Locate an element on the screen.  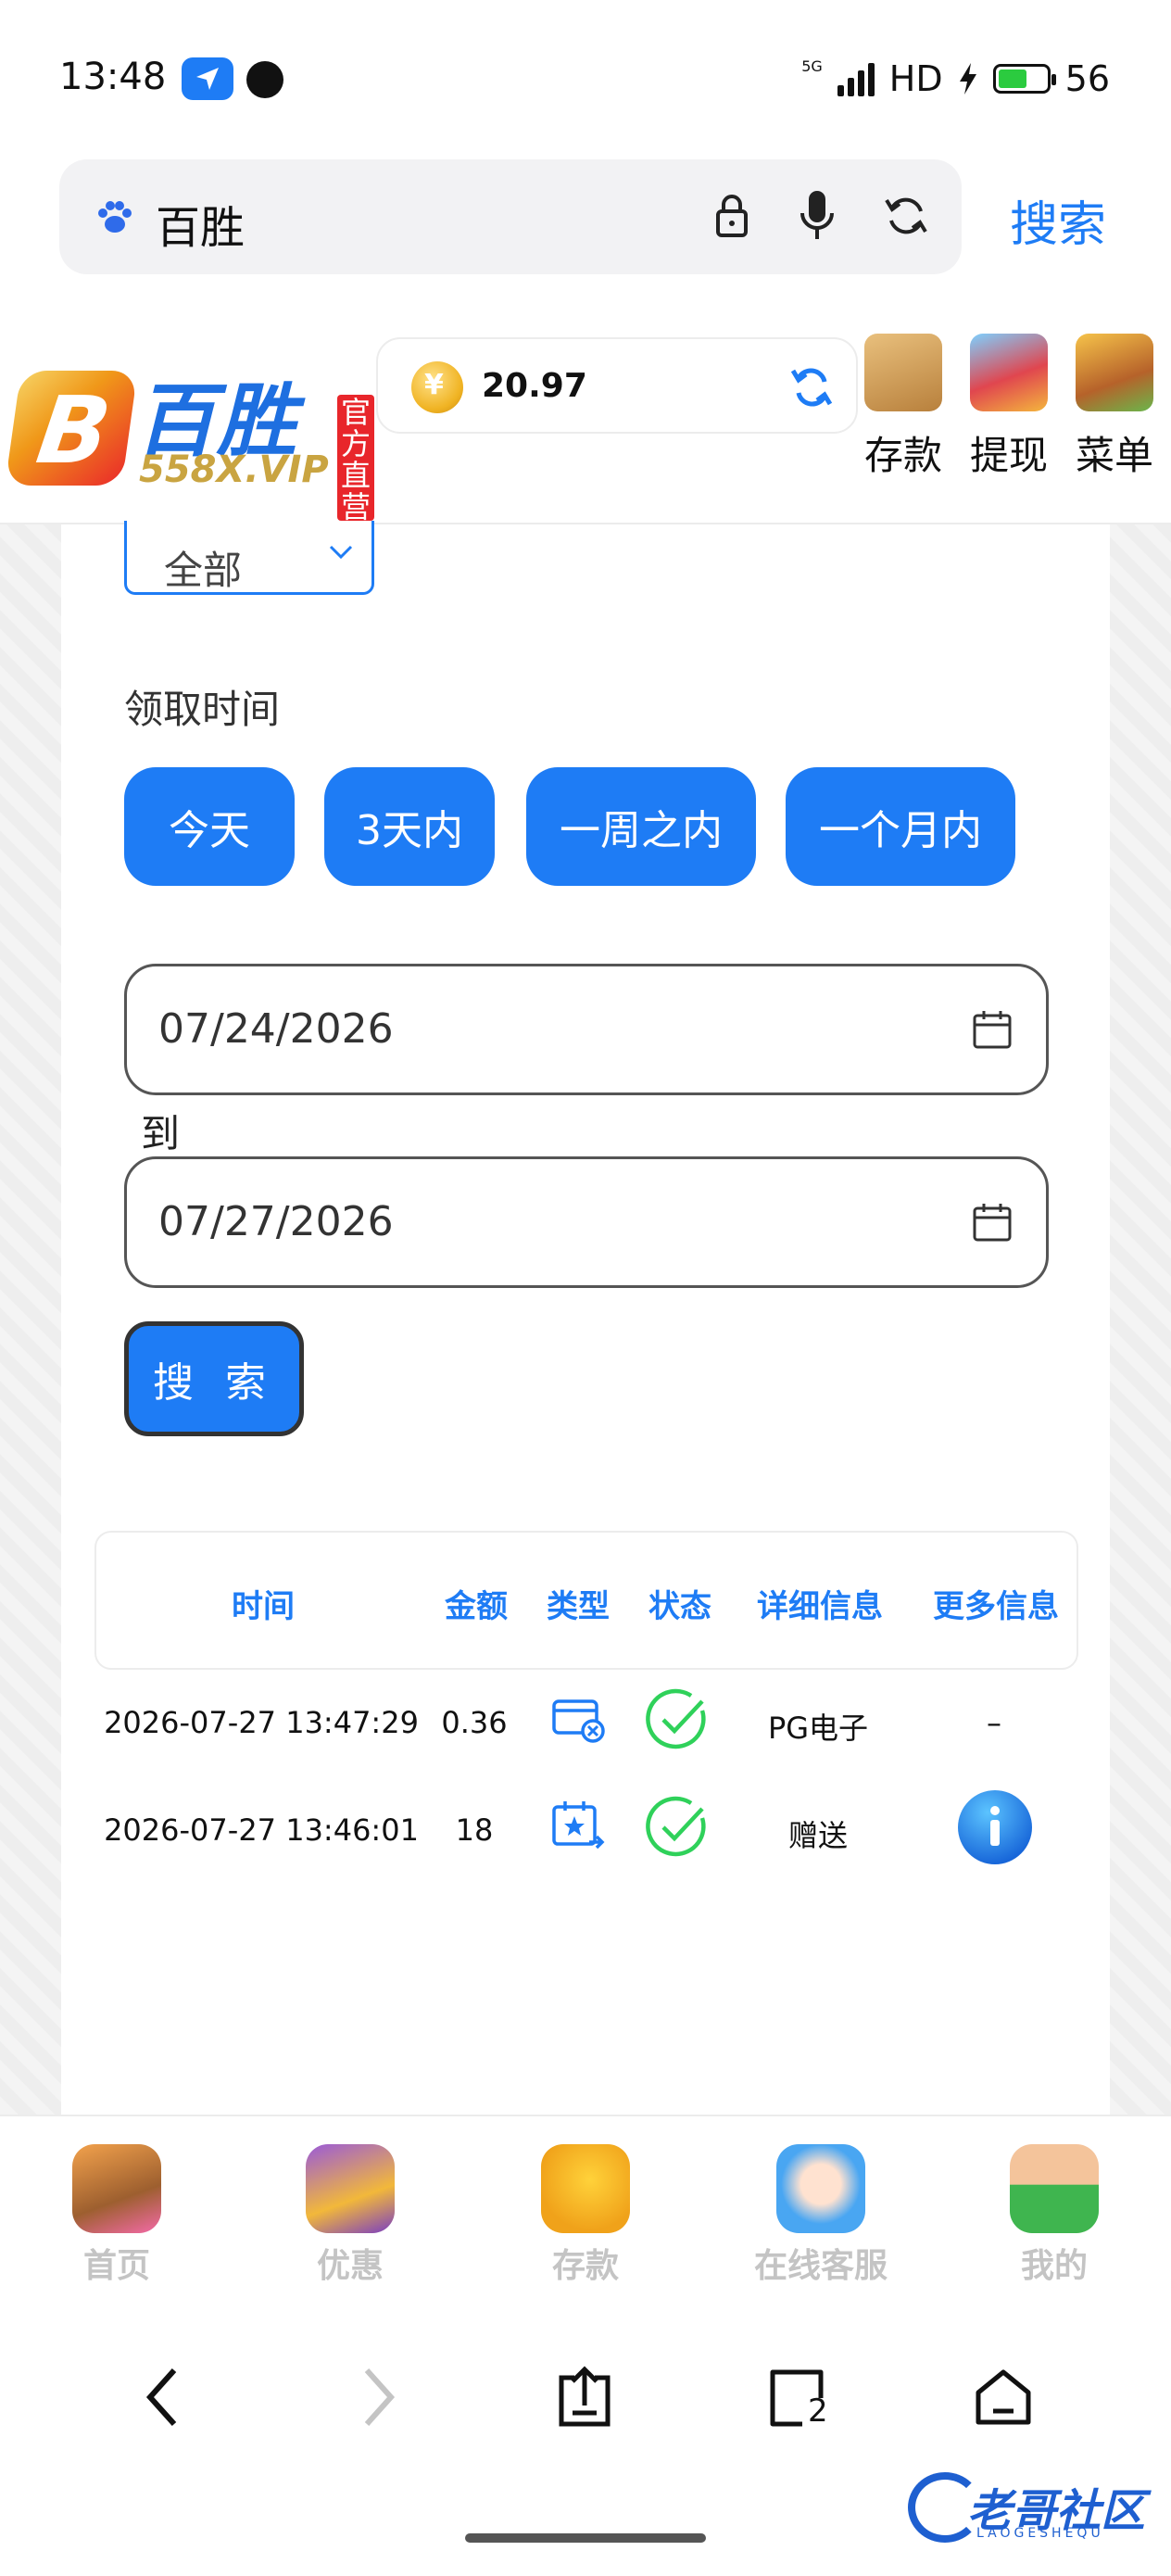
row-detail: PG电子 is located at coordinates (818, 1728).